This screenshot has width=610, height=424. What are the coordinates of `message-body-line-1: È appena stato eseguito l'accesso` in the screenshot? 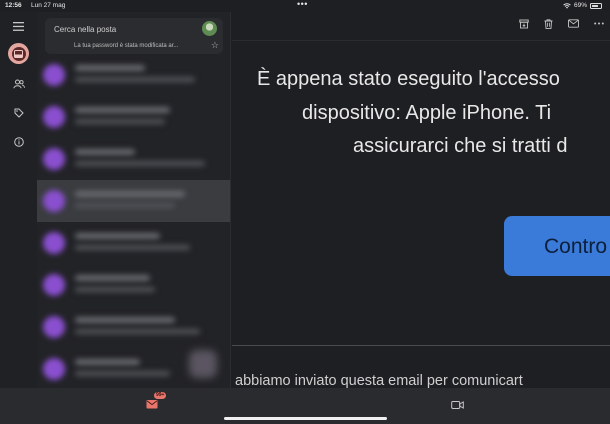 It's located at (408, 79).